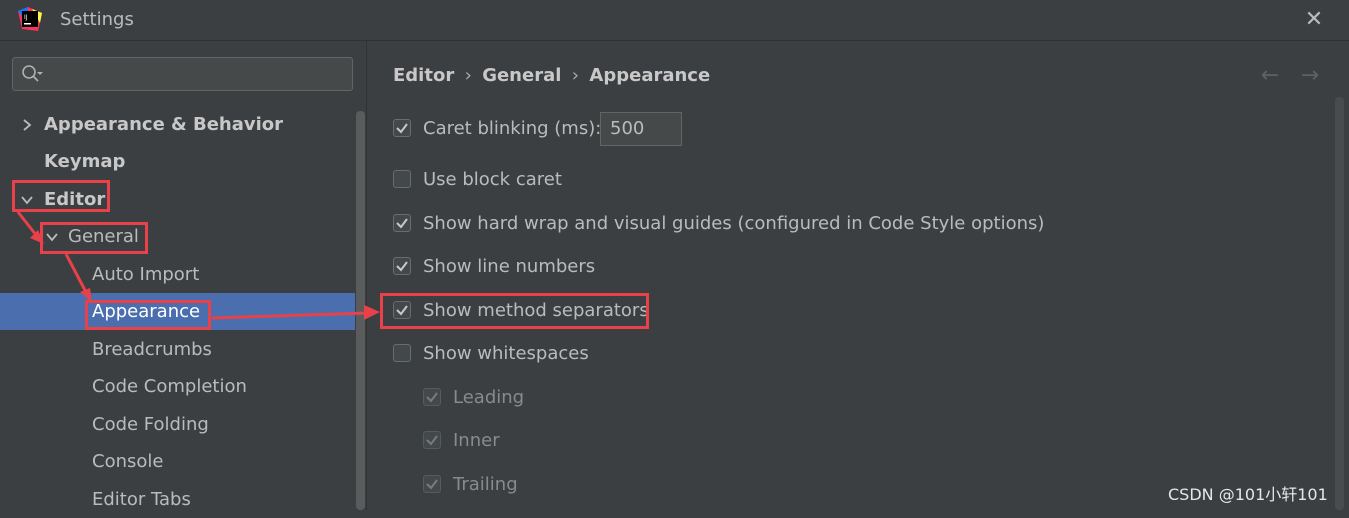  Describe the element at coordinates (199, 75) in the screenshot. I see `search-input` at that location.